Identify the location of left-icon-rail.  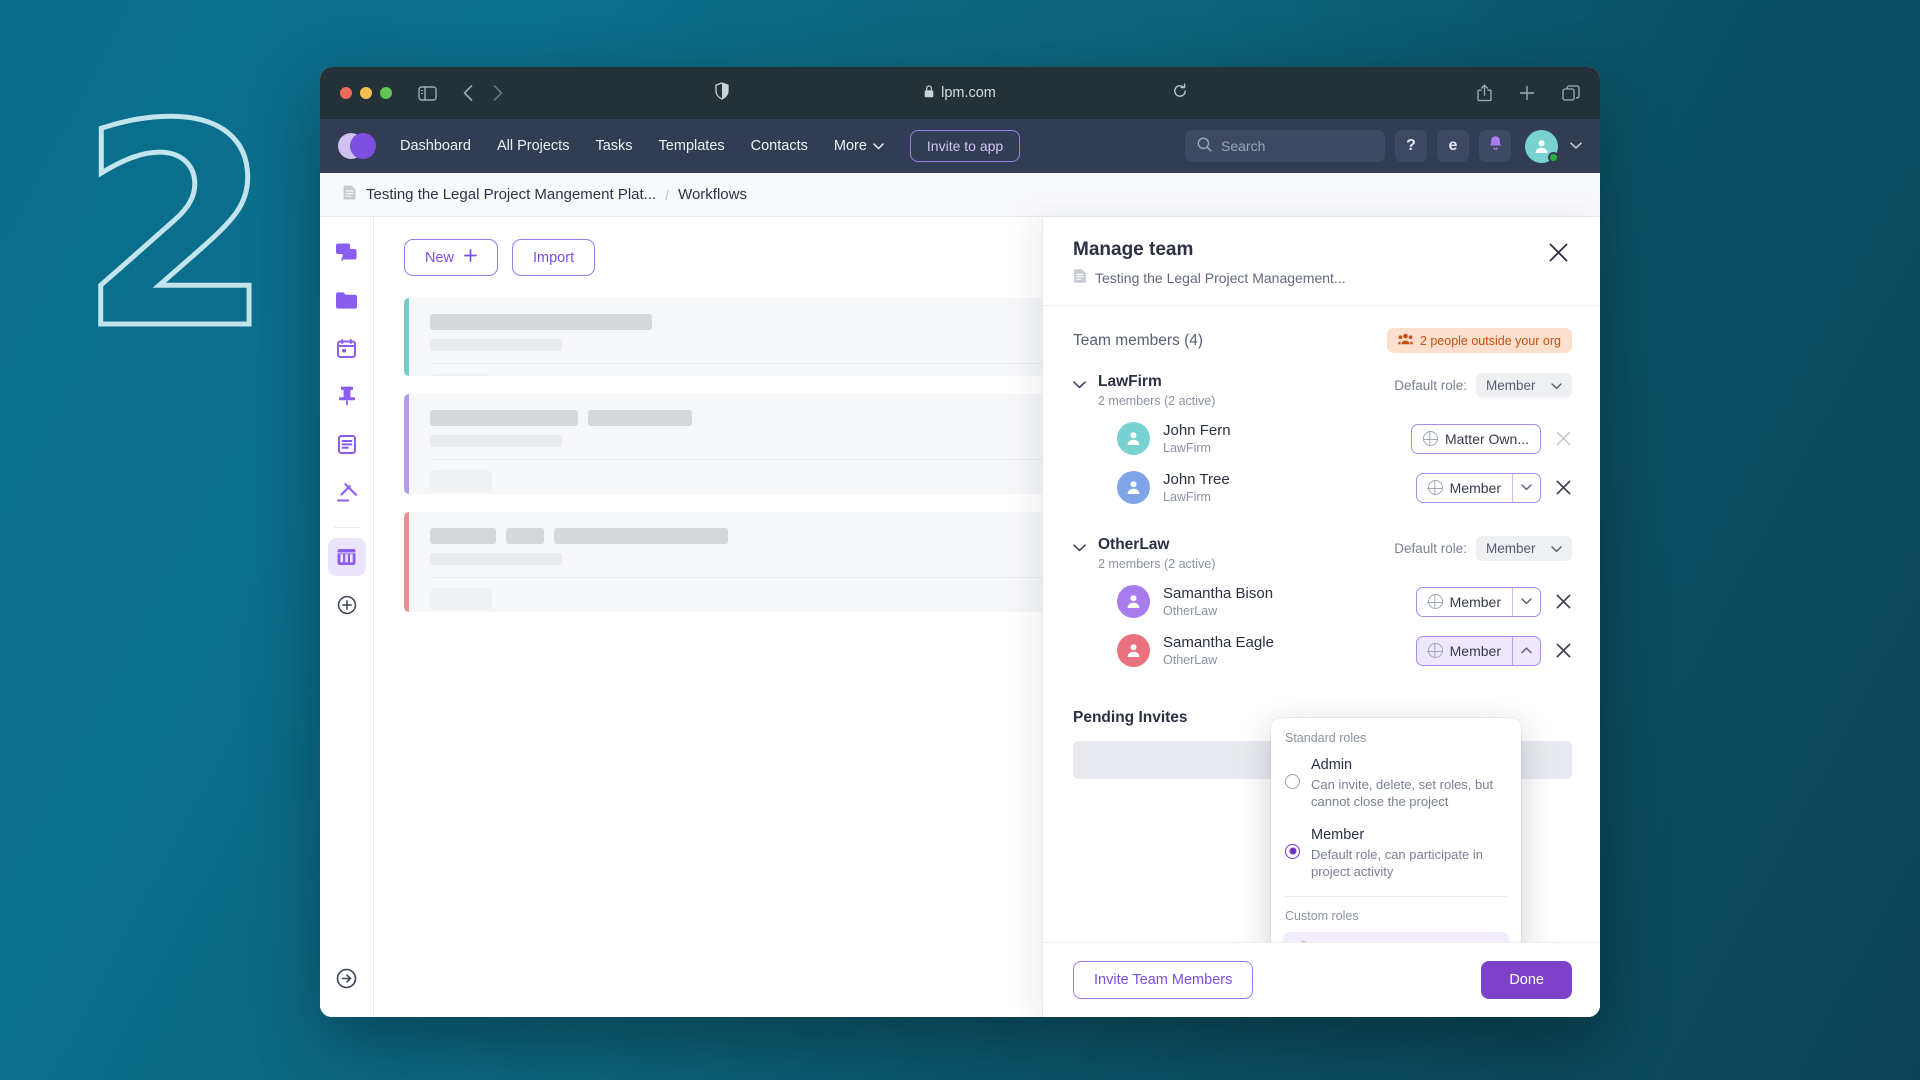
(347, 617).